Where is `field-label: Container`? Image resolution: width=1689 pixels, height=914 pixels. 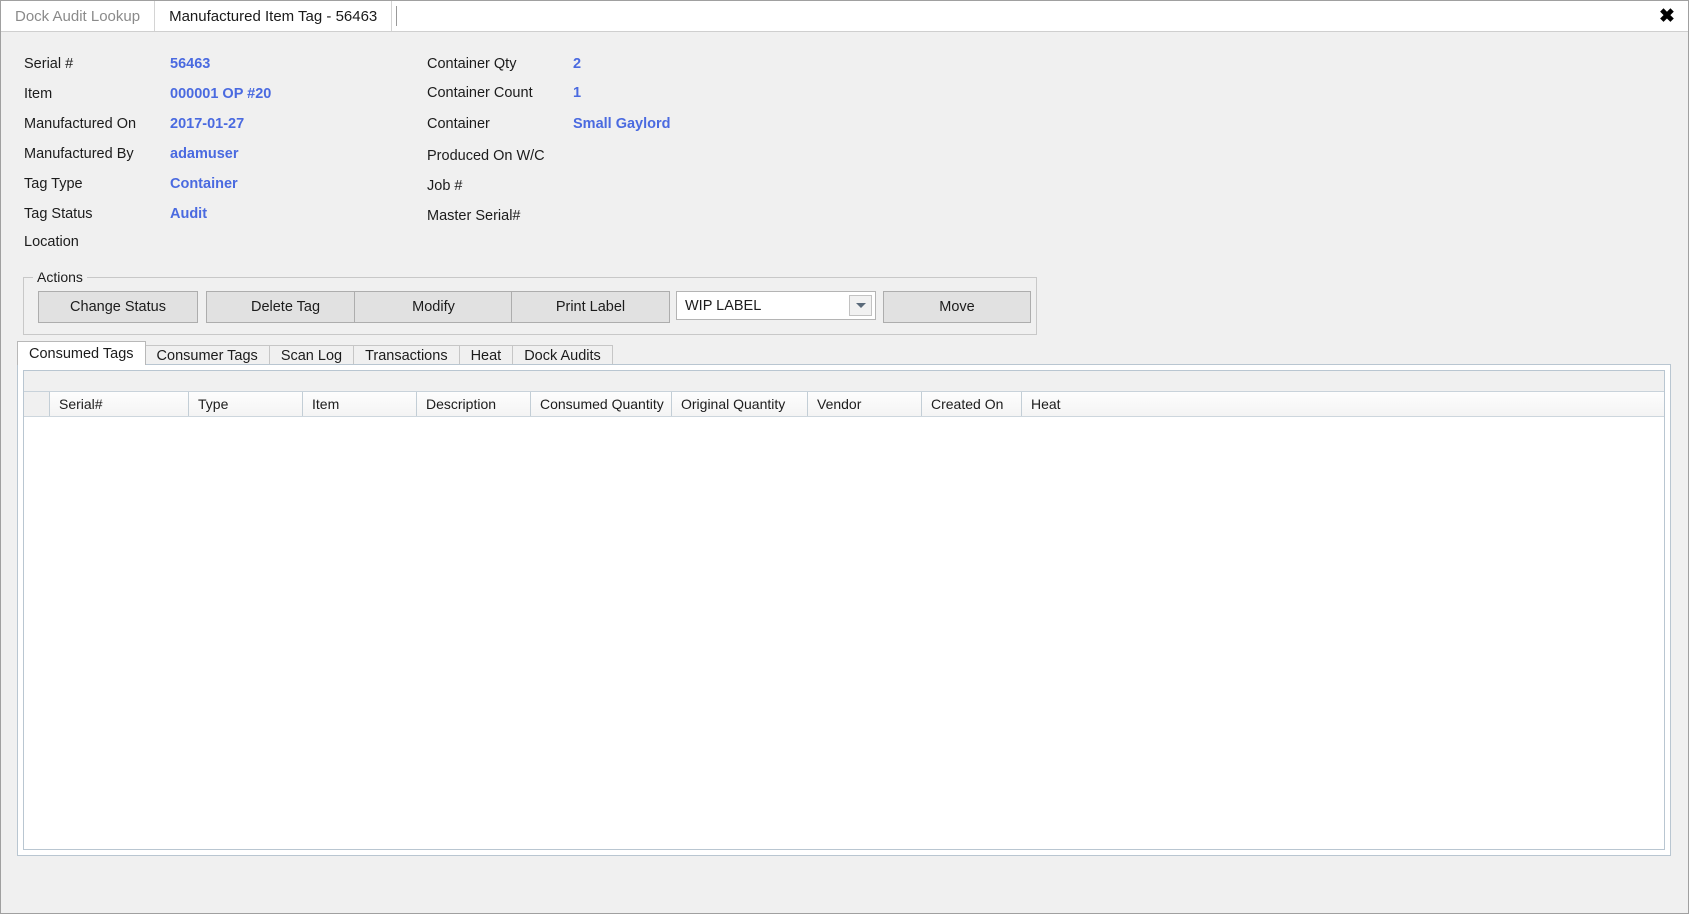 field-label: Container is located at coordinates (458, 124).